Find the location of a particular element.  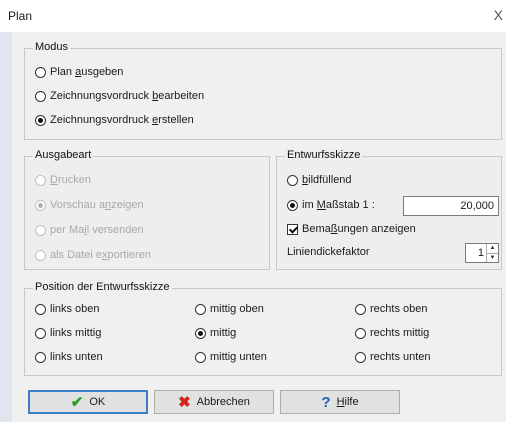

checkbox-box is located at coordinates (292, 229).